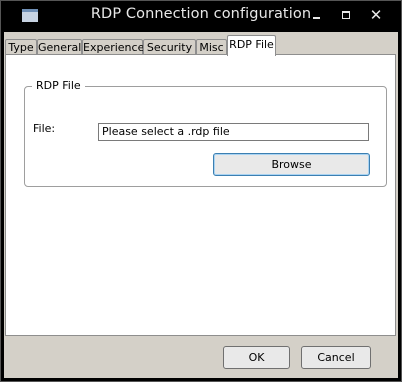  I want to click on groupbox-title: RDP File, so click(58, 85).